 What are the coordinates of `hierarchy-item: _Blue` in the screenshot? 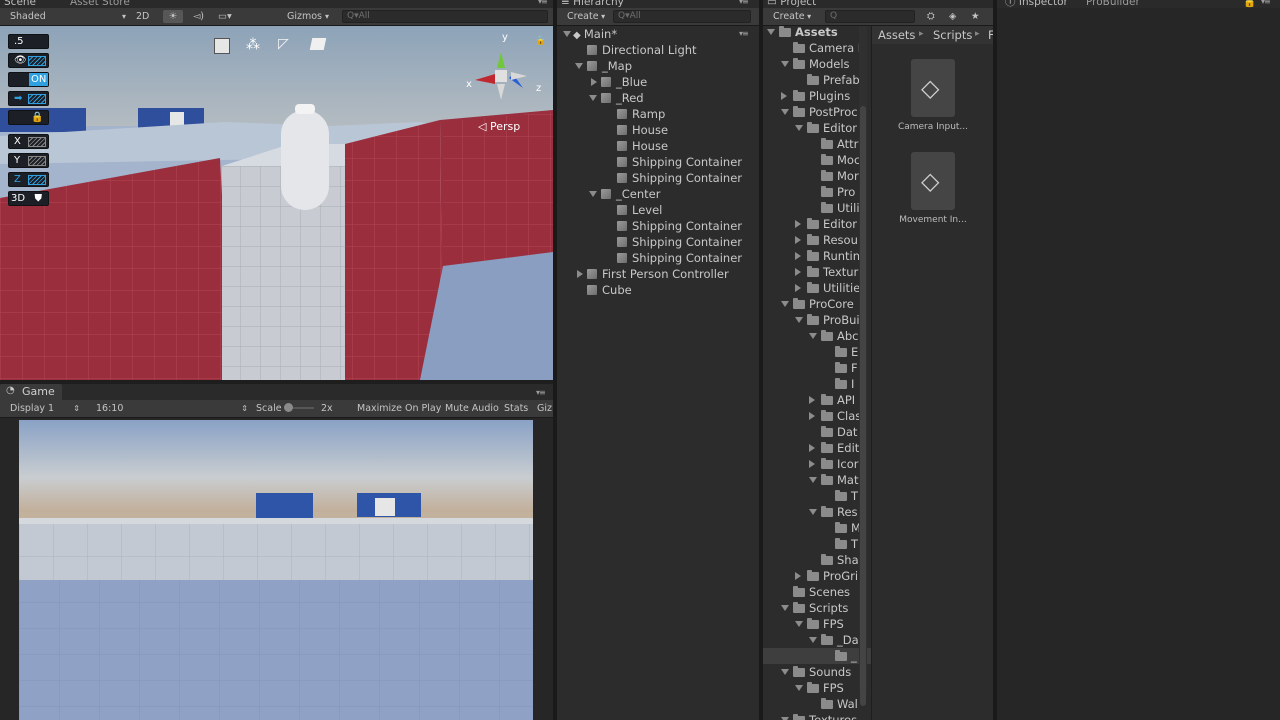 It's located at (624, 82).